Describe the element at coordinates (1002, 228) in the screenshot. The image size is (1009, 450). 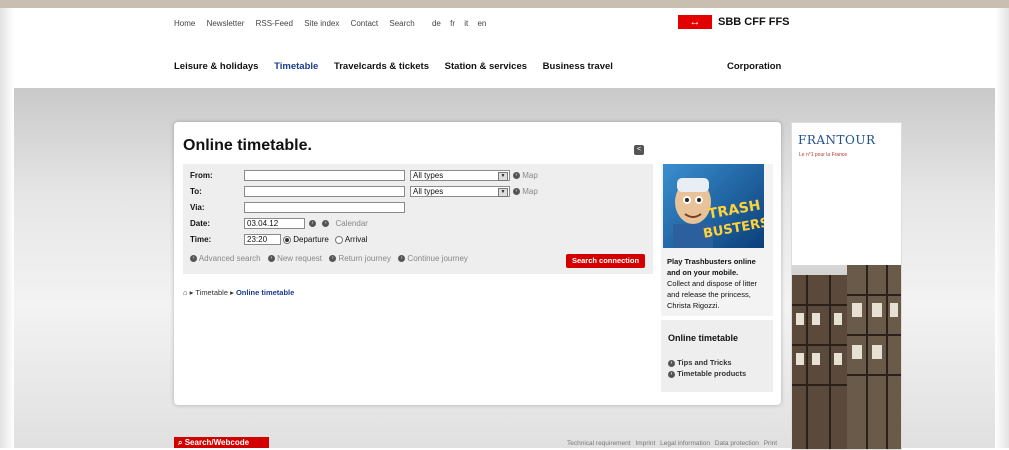
I see `right-shadow` at that location.